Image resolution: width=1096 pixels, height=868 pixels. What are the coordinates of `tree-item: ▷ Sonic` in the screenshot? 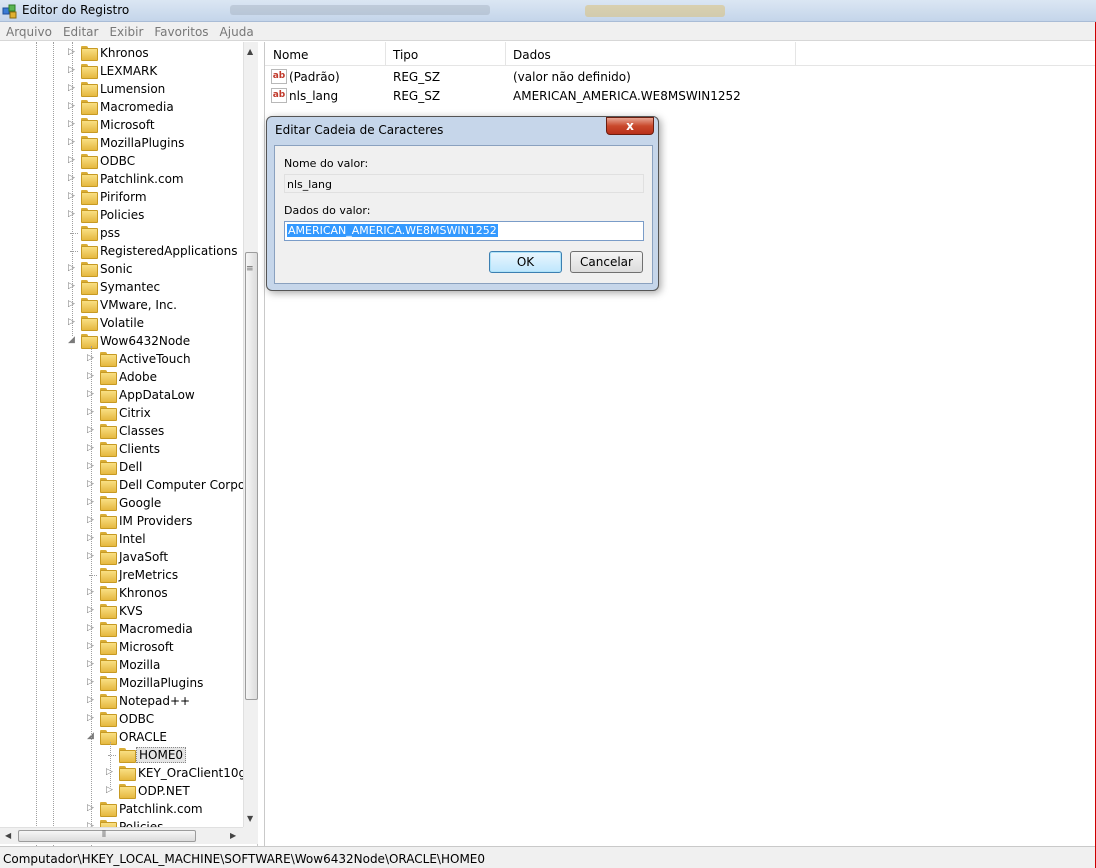 It's located at (121, 269).